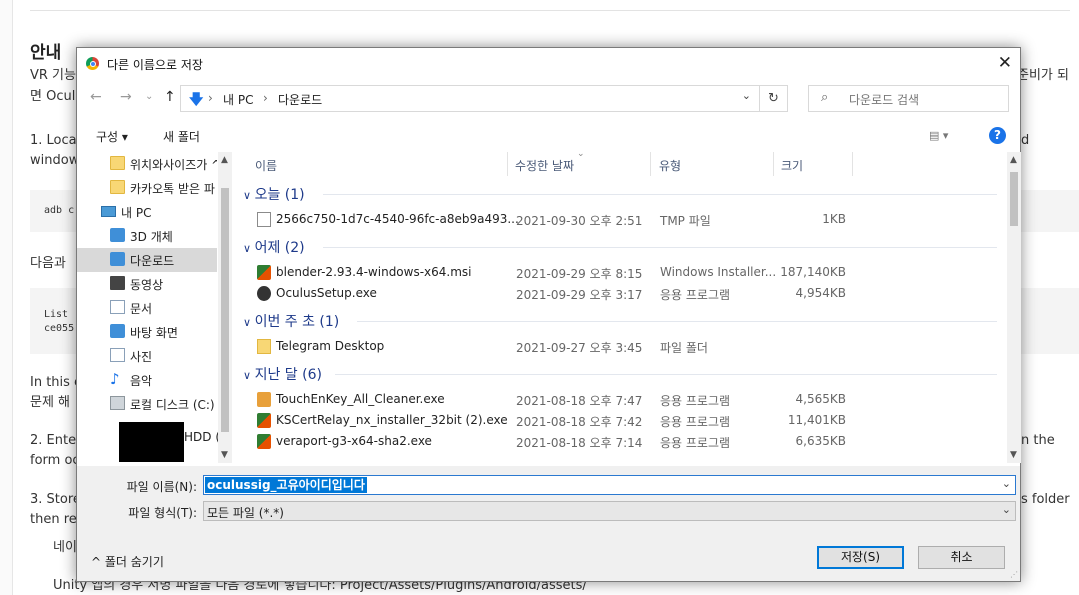 This screenshot has width=1079, height=595. What do you see at coordinates (961, 557) in the screenshot?
I see `cancel-button: 취소` at bounding box center [961, 557].